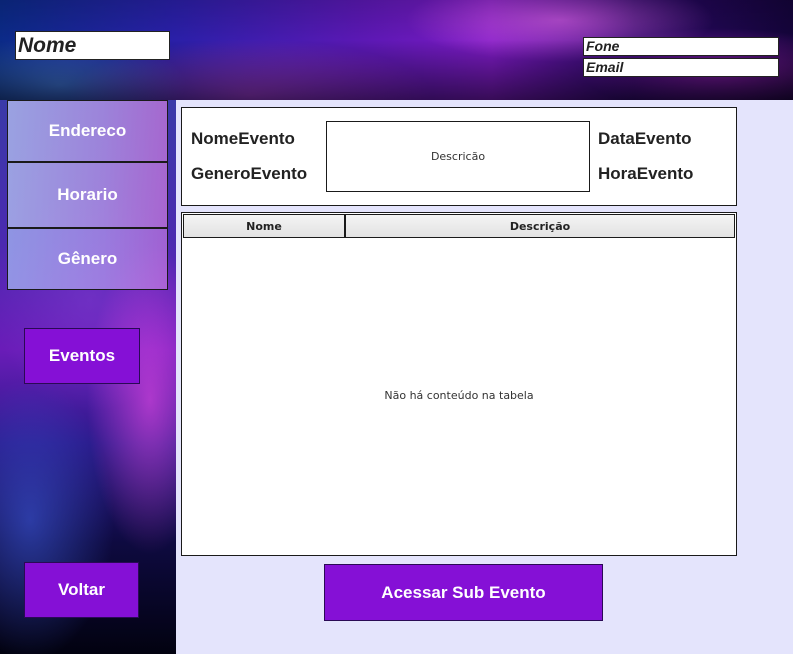  I want to click on column-header-nome: Nome, so click(265, 226).